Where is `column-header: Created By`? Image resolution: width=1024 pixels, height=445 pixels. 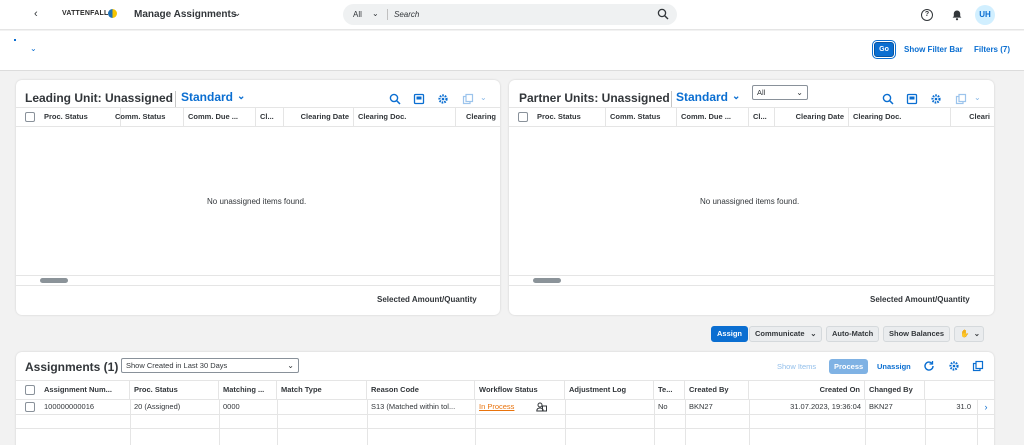
column-header: Created By is located at coordinates (717, 390).